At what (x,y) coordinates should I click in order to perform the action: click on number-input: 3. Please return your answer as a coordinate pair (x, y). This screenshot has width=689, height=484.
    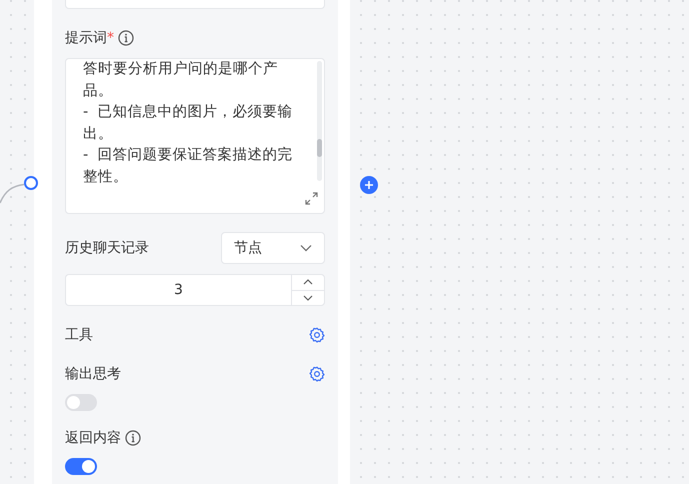
    Looking at the image, I should click on (178, 290).